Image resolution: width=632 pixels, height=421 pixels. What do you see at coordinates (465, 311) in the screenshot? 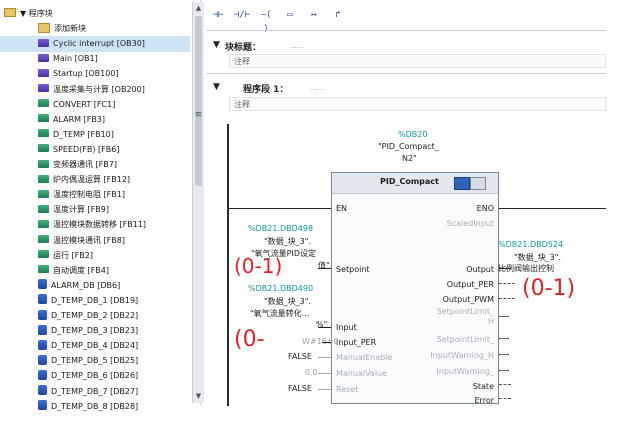
I see `pin-setpointlimit-h: SetpointLimit_` at bounding box center [465, 311].